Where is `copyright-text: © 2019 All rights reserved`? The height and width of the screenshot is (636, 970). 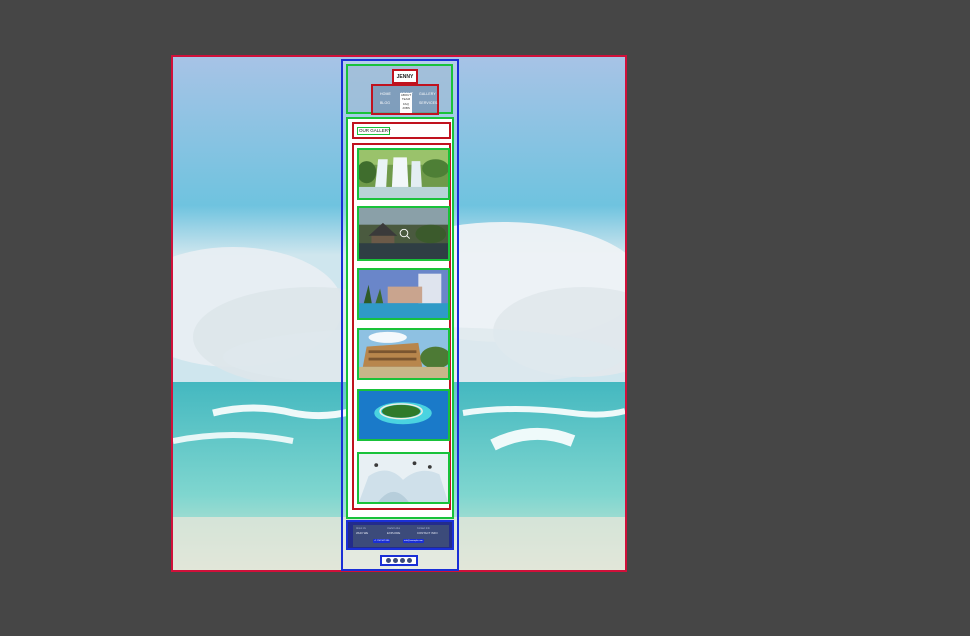 copyright-text: © 2019 All rights reserved is located at coordinates (401, 568).